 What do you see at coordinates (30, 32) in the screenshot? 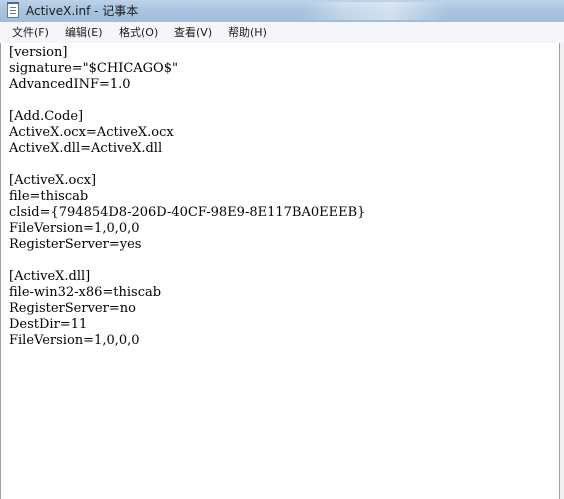
I see `menu-file: 文件(F)` at bounding box center [30, 32].